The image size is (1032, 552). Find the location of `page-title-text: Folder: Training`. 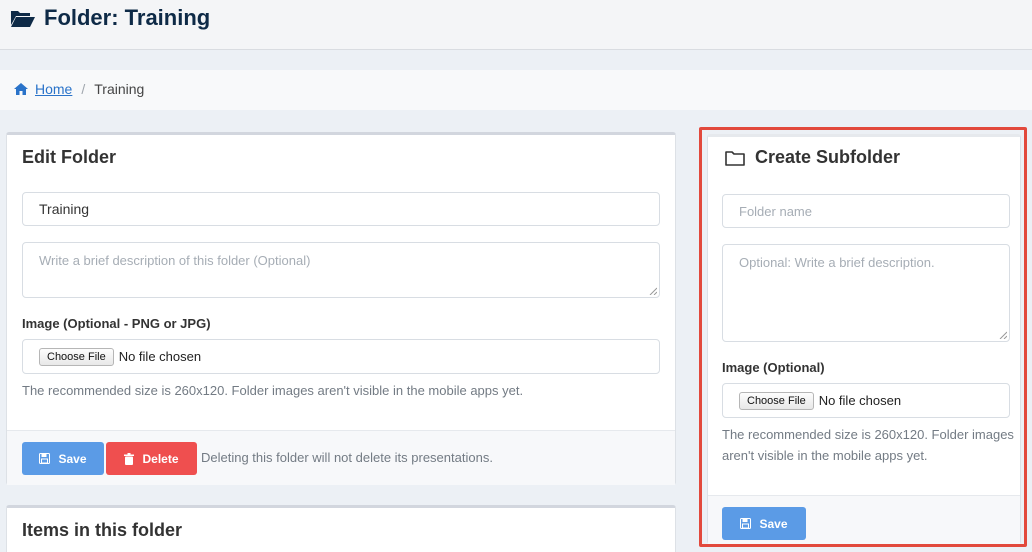

page-title-text: Folder: Training is located at coordinates (127, 17).